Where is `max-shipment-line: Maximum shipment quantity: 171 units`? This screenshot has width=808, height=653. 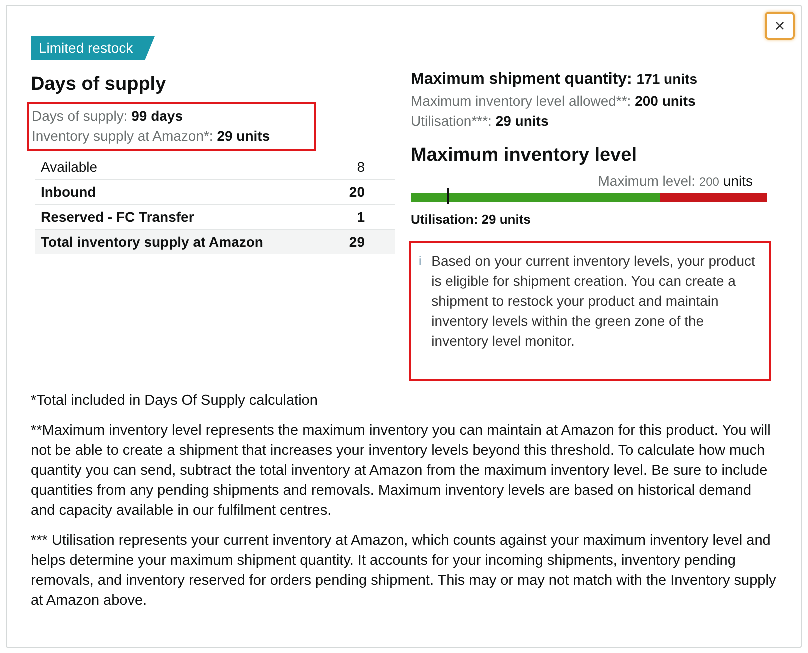 max-shipment-line: Maximum shipment quantity: 171 units is located at coordinates (554, 80).